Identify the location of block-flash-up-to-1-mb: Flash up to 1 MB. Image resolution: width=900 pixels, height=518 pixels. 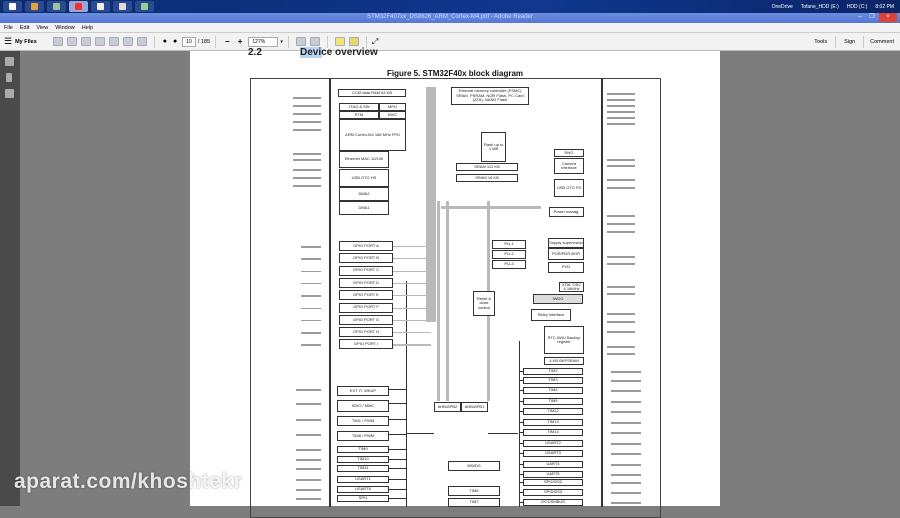
(493, 147).